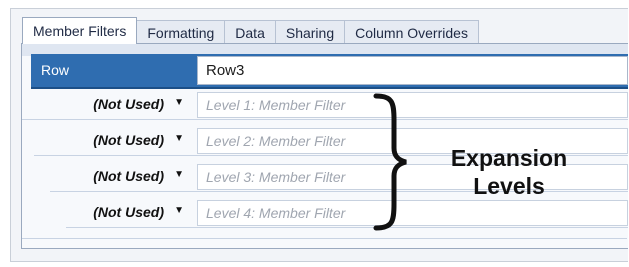  What do you see at coordinates (310, 32) in the screenshot?
I see `tab-sharing: Sharing` at bounding box center [310, 32].